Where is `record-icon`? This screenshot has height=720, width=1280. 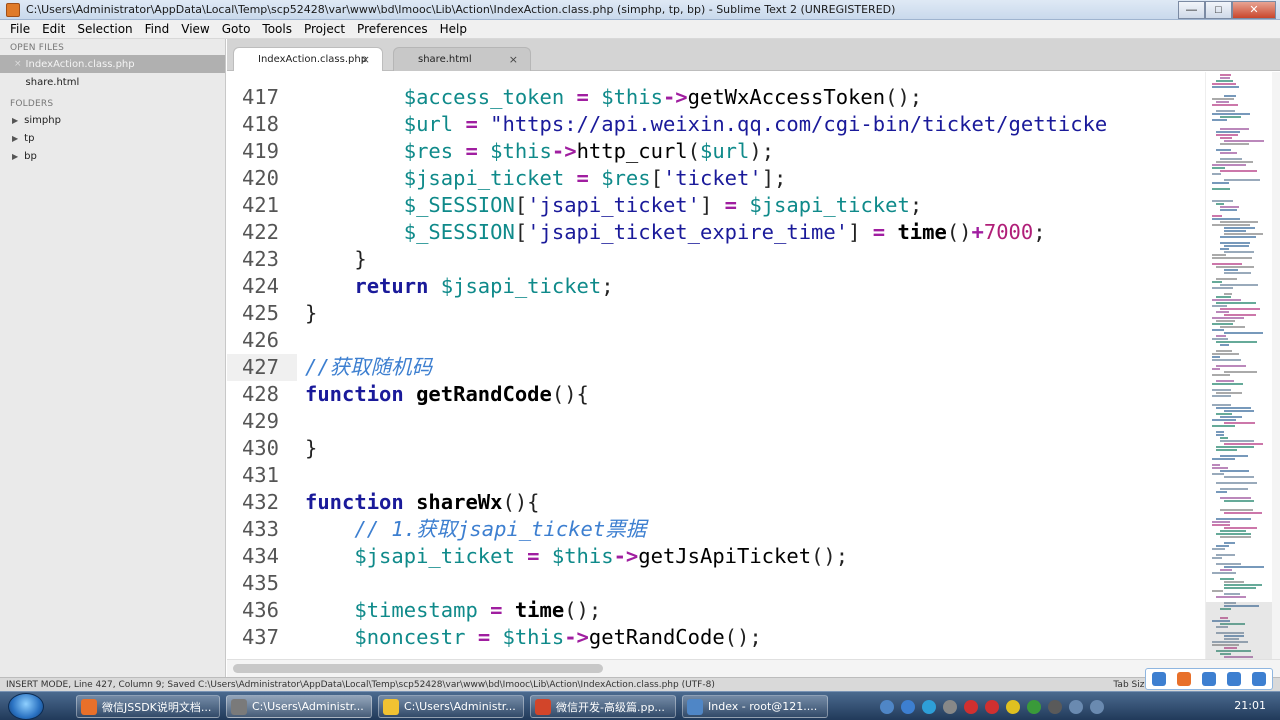 record-icon is located at coordinates (971, 706).